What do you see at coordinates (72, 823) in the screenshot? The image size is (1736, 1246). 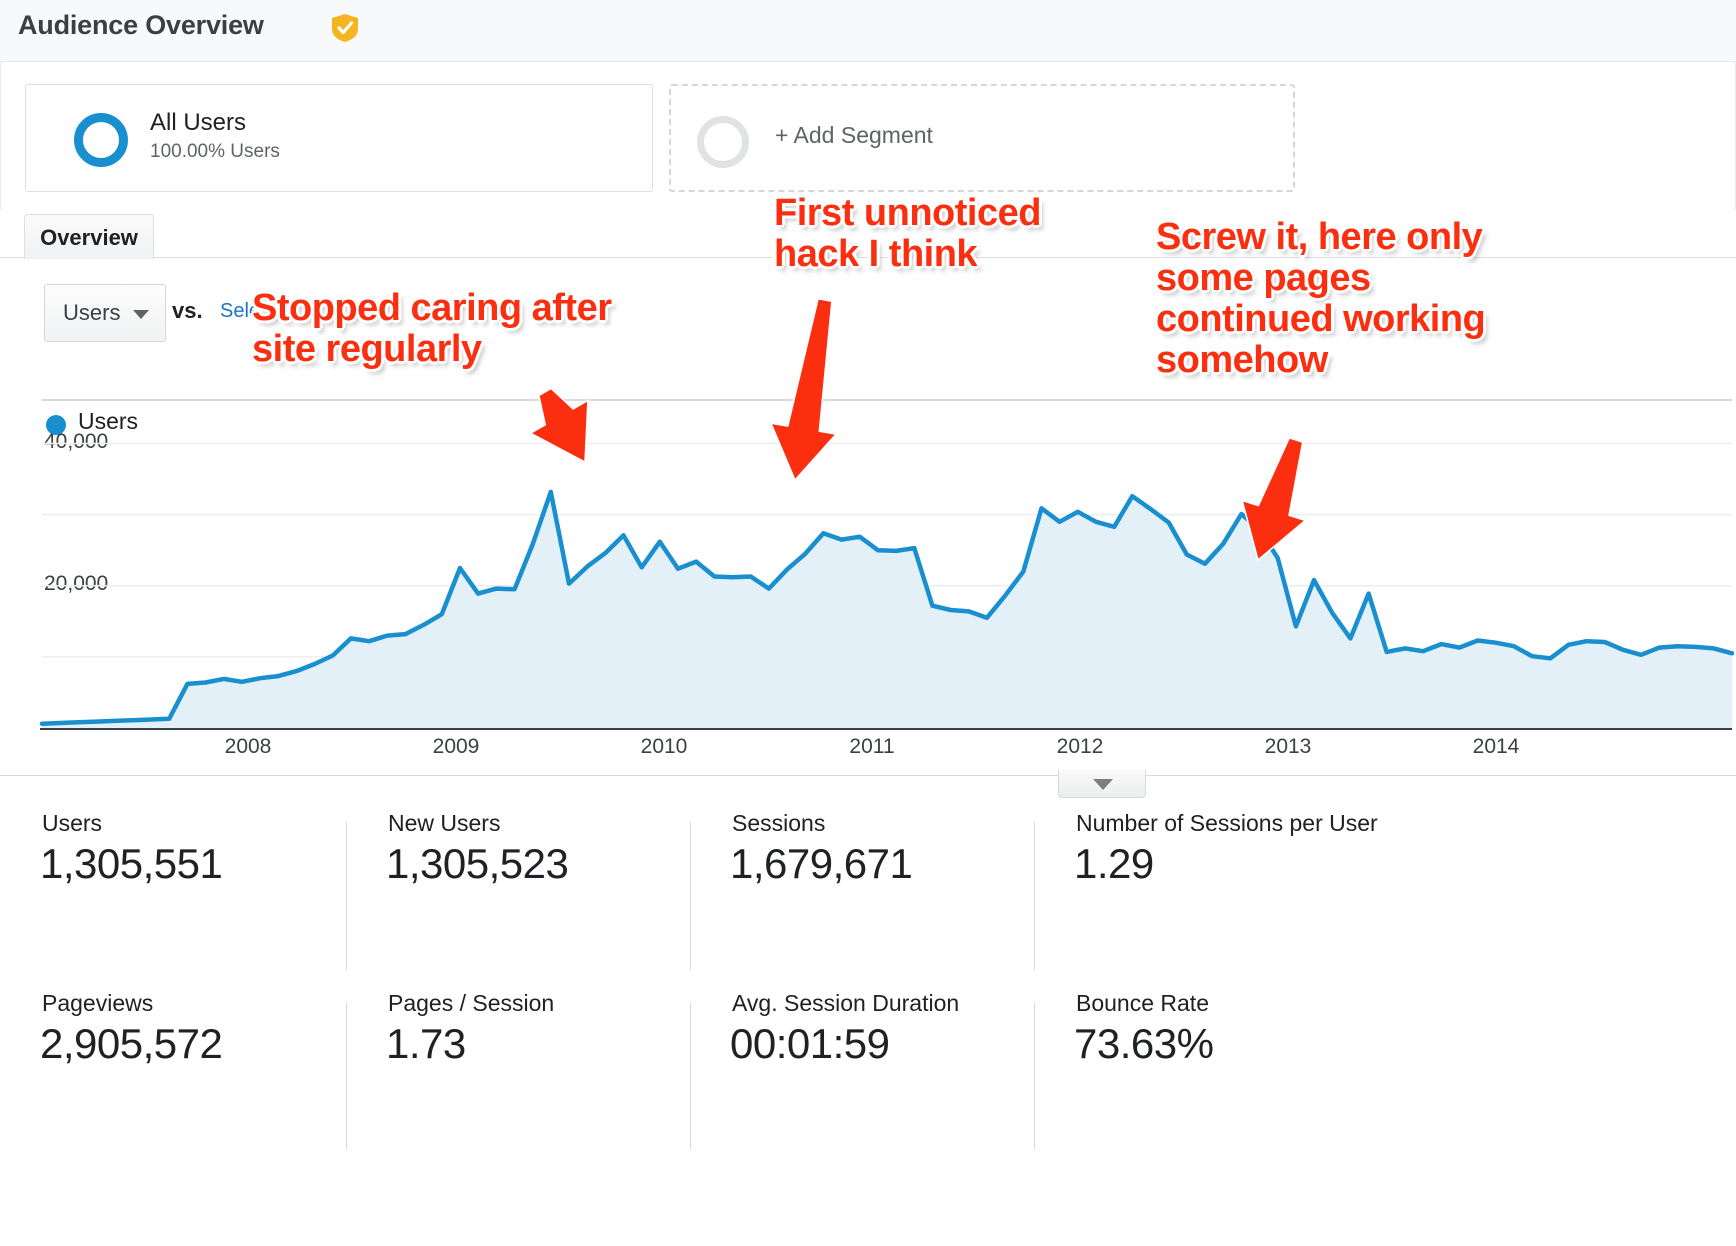 I see `metric-card-title: Users` at bounding box center [72, 823].